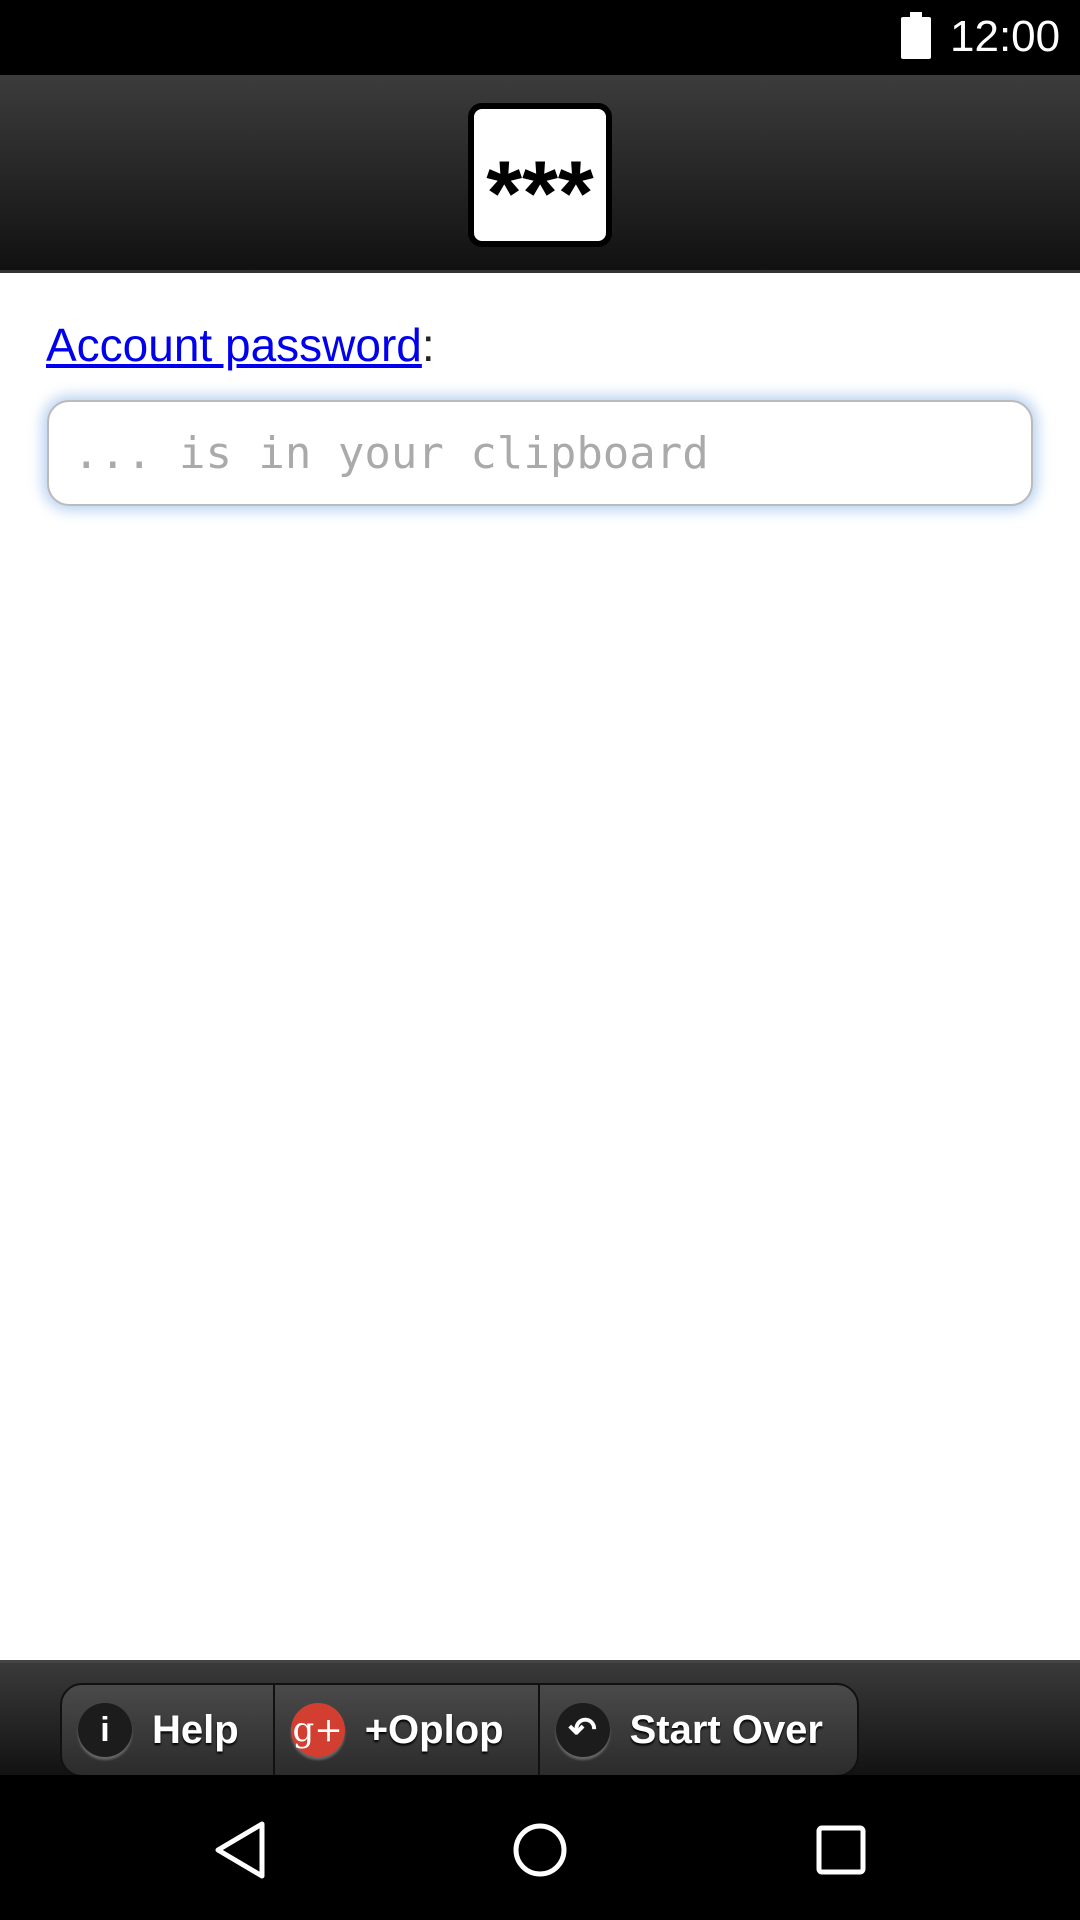 This screenshot has height=1920, width=1080. I want to click on oplop-plus-button: g+ +Oplop, so click(407, 1730).